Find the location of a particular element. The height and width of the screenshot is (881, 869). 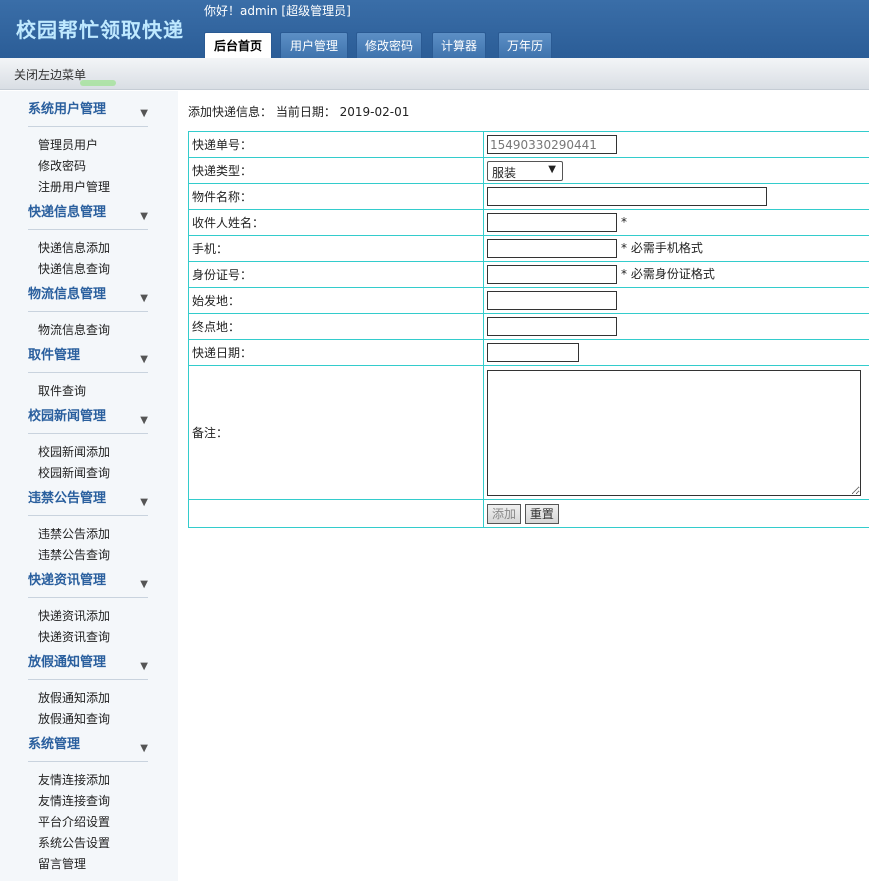

phone-format-hint: * 必需手机格式 is located at coordinates (662, 248).